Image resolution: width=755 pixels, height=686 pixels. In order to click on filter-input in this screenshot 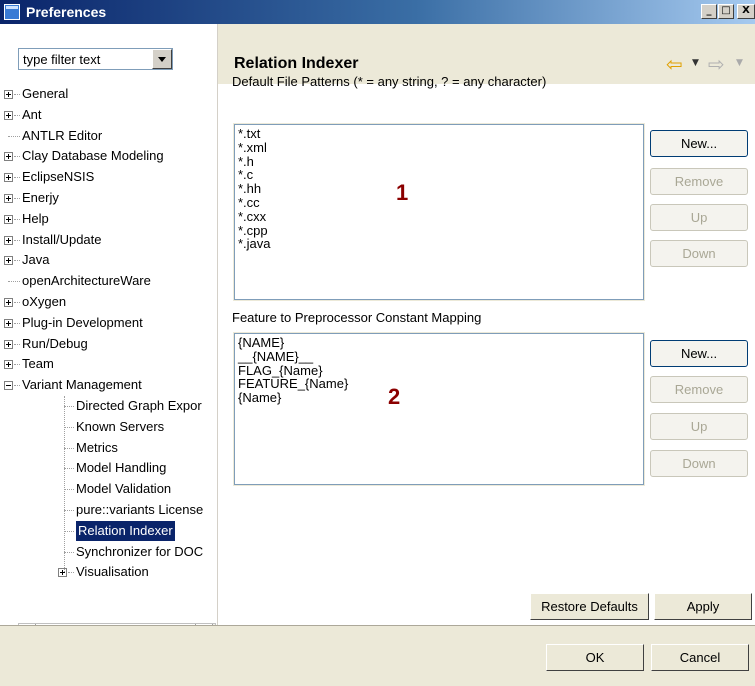, I will do `click(85, 59)`.